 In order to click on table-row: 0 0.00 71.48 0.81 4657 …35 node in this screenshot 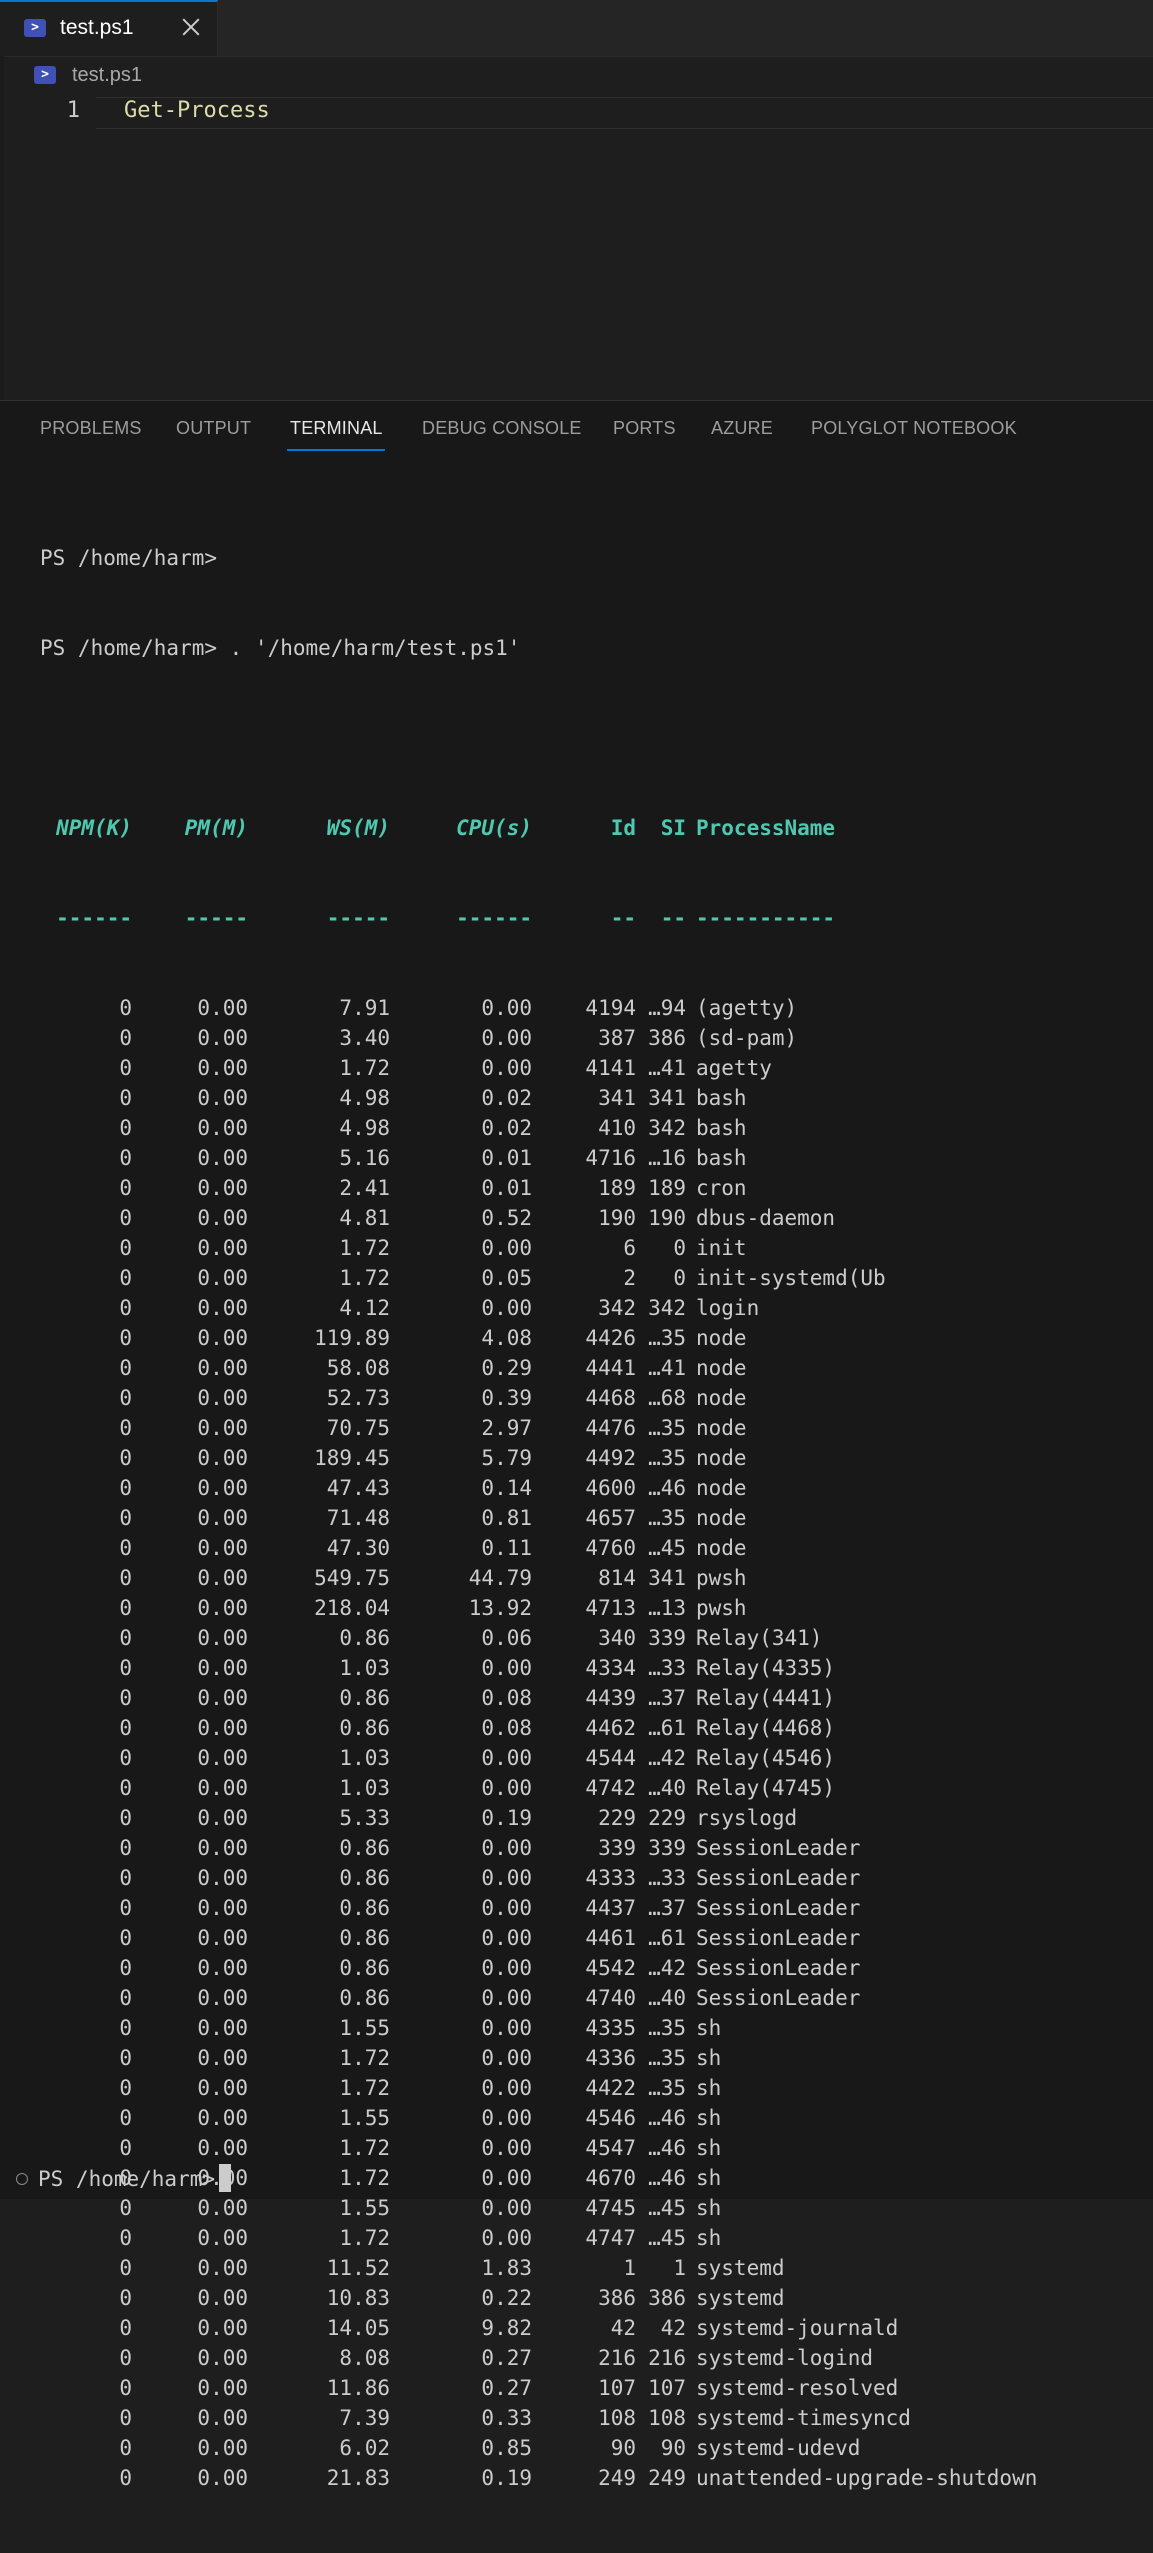, I will do `click(590, 1518)`.